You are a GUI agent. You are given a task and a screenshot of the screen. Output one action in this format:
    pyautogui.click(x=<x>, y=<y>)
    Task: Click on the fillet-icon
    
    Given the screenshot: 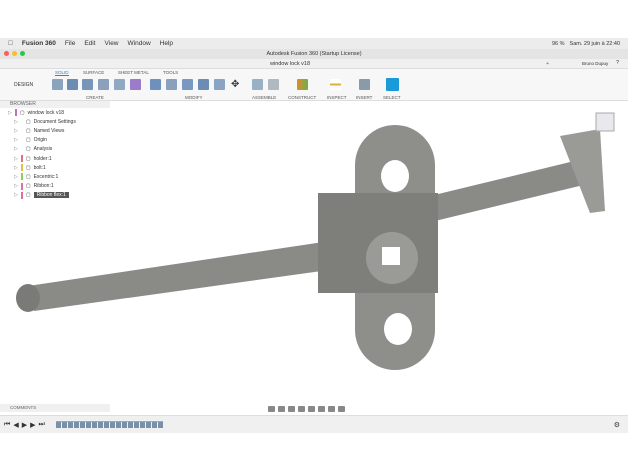 What is the action you would take?
    pyautogui.click(x=171, y=84)
    